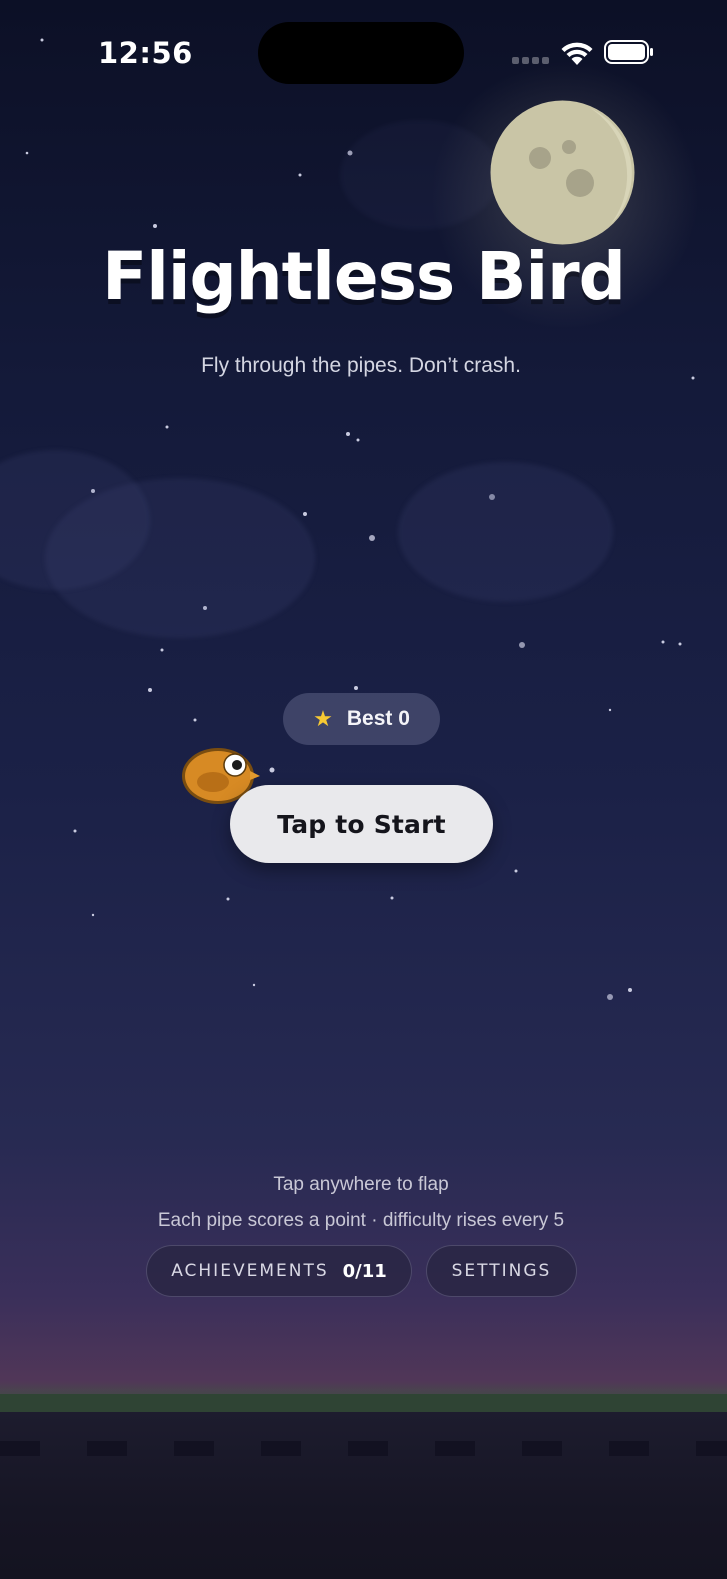 The height and width of the screenshot is (1579, 727). I want to click on achievements-button: ACHIEVEMENTS 0/11, so click(279, 1271).